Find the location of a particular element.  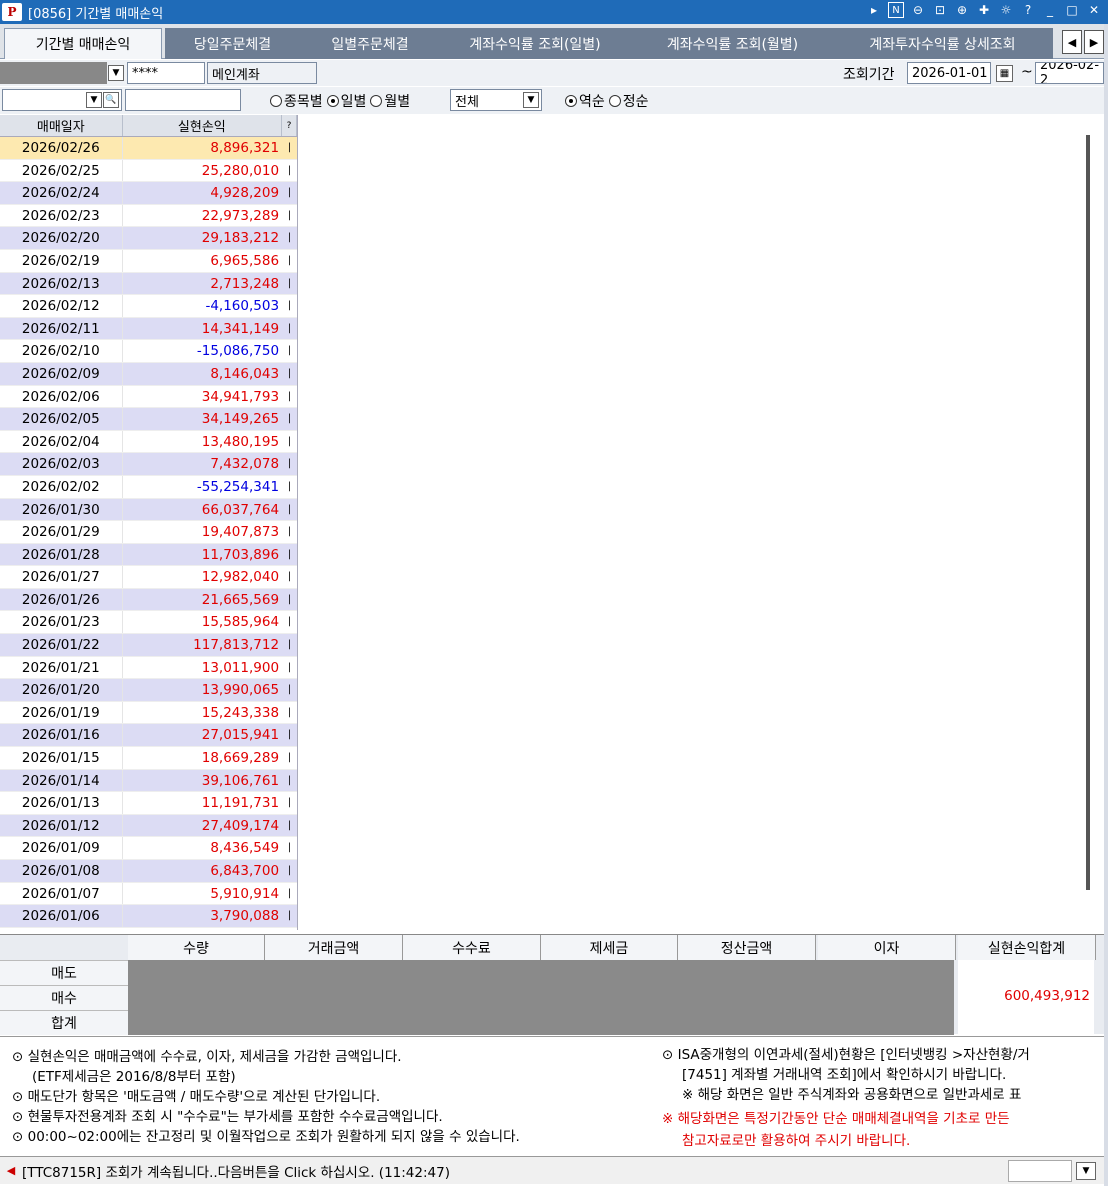

realized-pnl-cell: 27,015,941 is located at coordinates (240, 735).